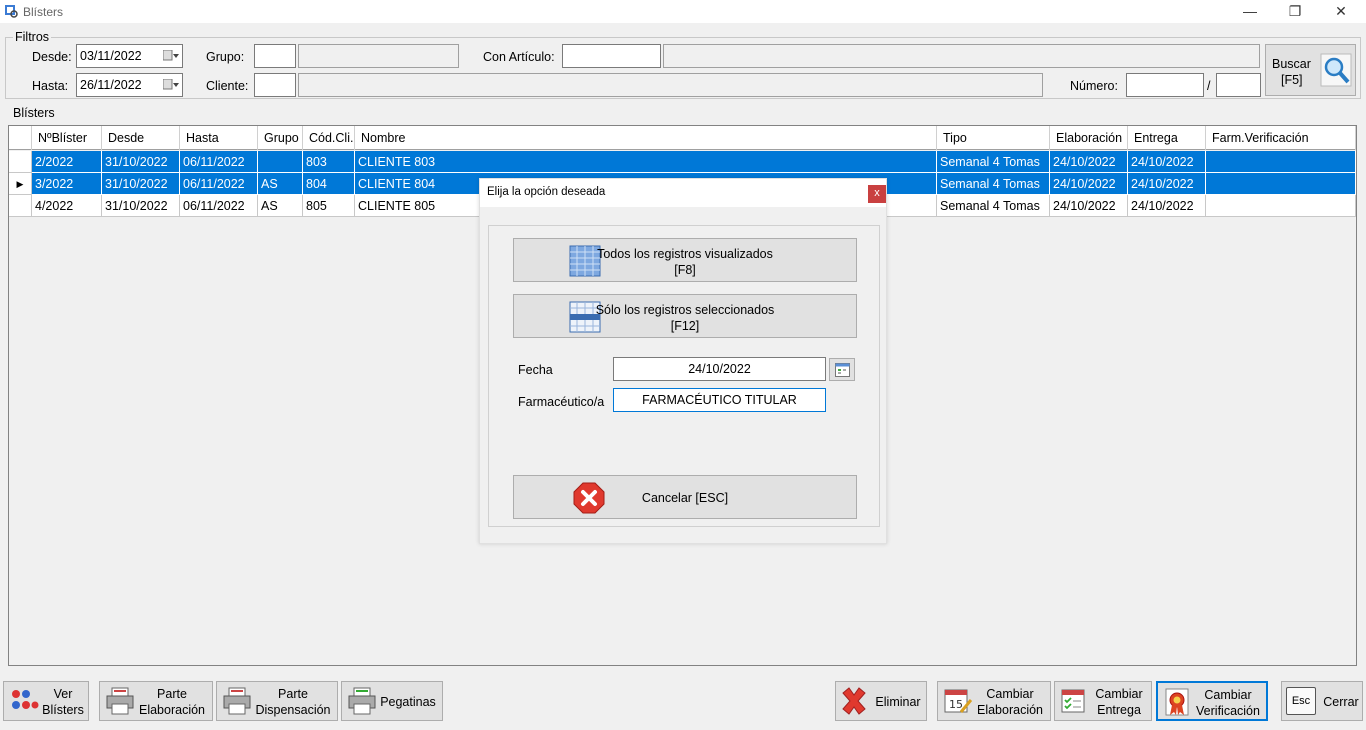  What do you see at coordinates (994, 701) in the screenshot?
I see `cambiar-elaboracion-button: 15 Cambiar Elaboración` at bounding box center [994, 701].